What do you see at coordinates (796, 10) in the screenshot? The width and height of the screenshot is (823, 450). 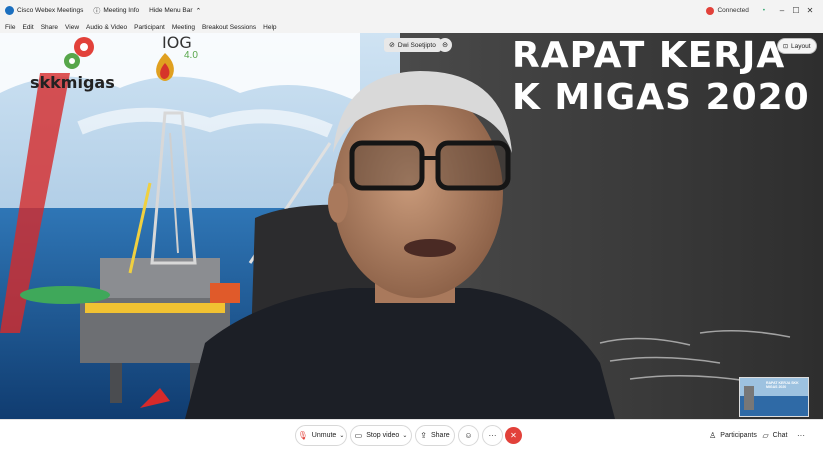 I see `maximize-button: ☐` at bounding box center [796, 10].